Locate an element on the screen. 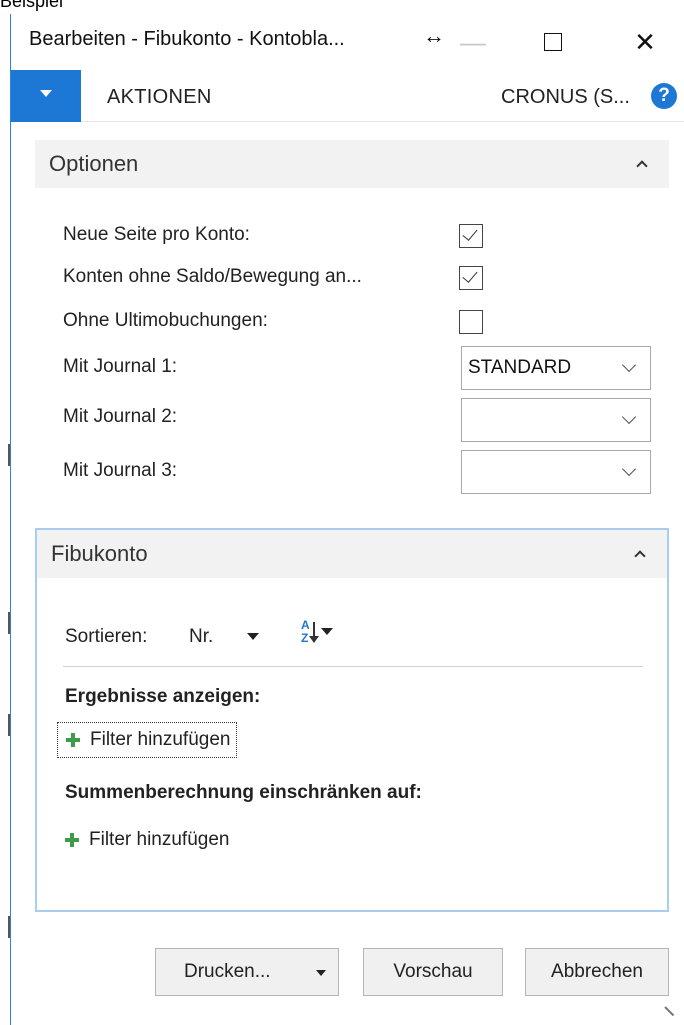 The height and width of the screenshot is (1025, 684). minimize-button: — is located at coordinates (473, 42).